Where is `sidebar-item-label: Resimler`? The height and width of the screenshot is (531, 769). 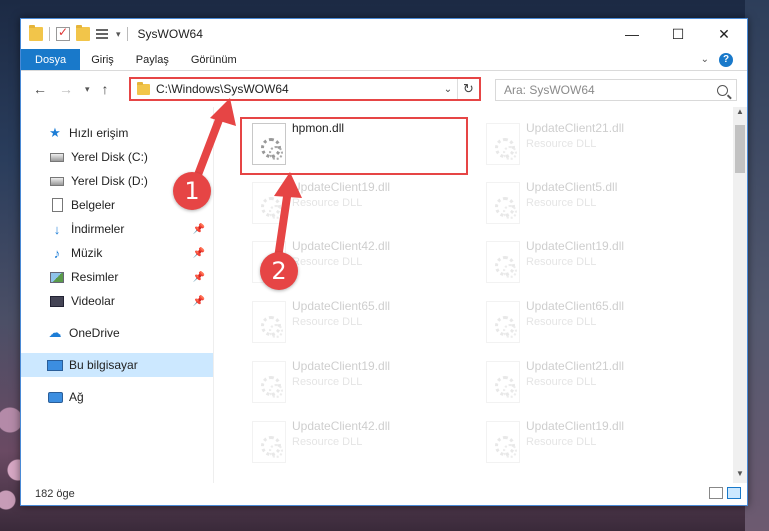
sidebar-item-label: Resimler is located at coordinates (95, 277).